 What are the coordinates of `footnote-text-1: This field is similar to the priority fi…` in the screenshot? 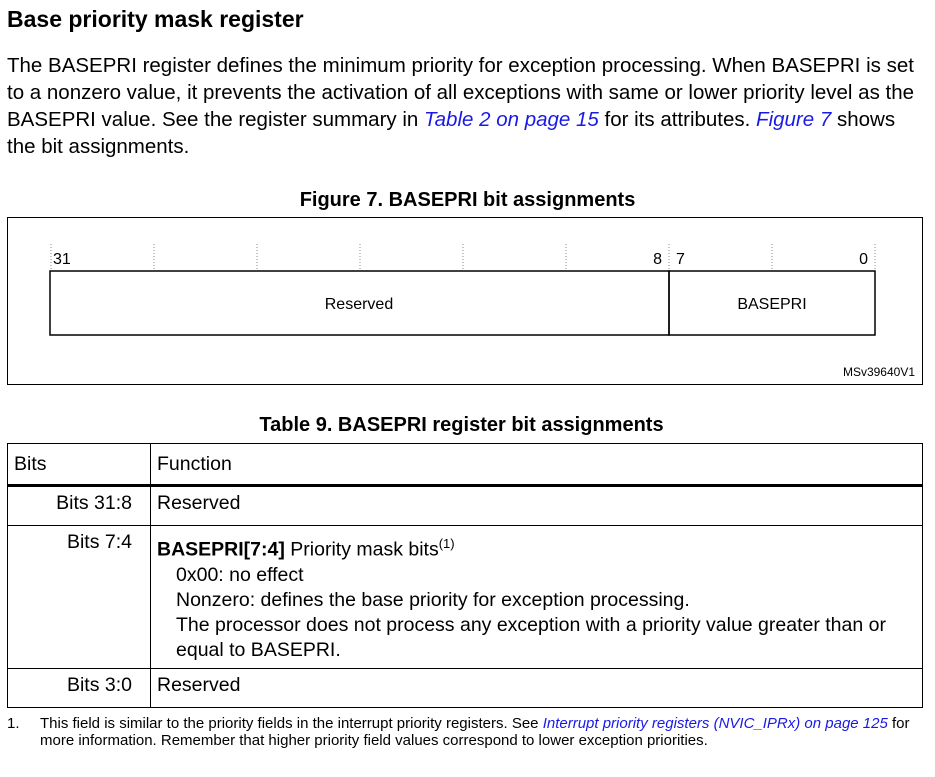 It's located at (291, 723).